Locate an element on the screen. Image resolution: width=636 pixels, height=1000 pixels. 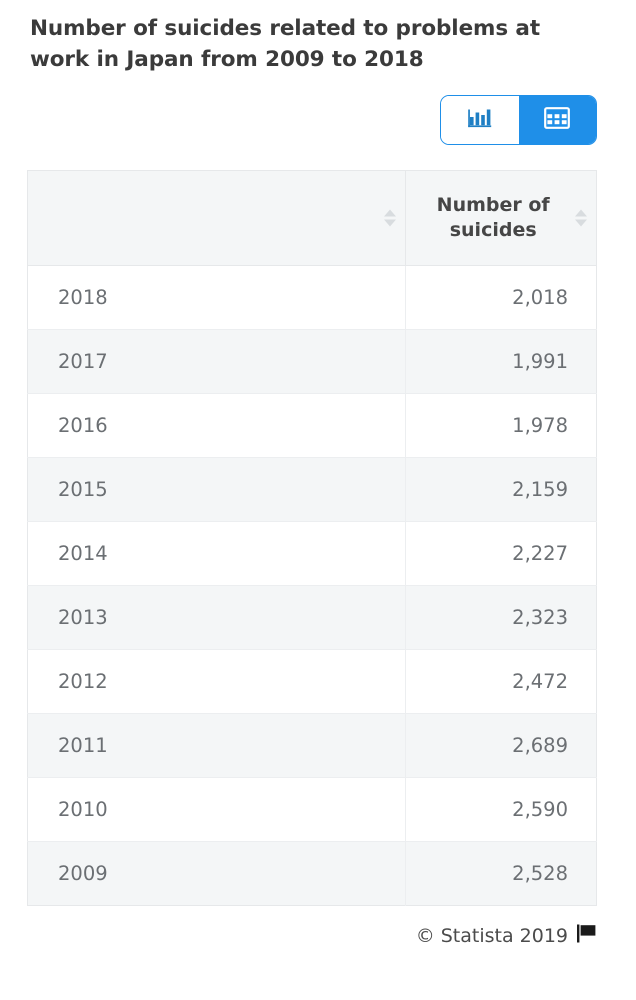
chart-view-button is located at coordinates (480, 120).